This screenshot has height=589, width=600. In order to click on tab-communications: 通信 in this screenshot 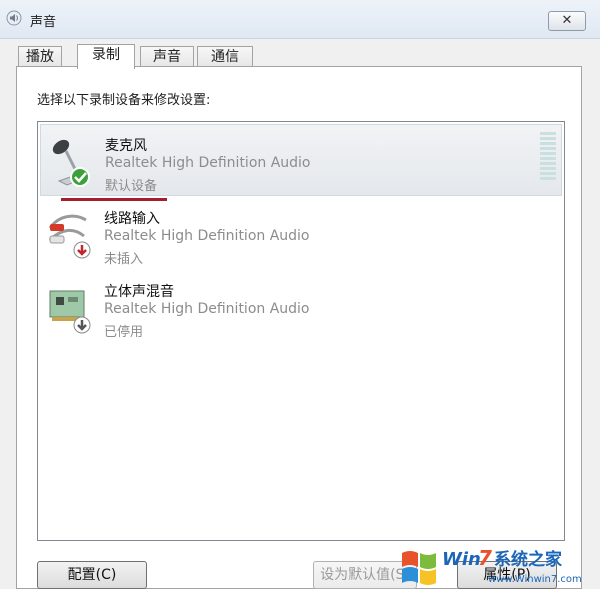, I will do `click(225, 56)`.